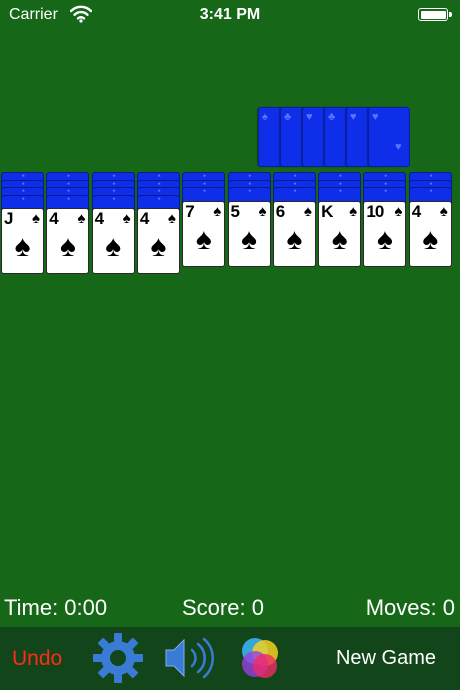  What do you see at coordinates (389, 137) in the screenshot?
I see `stock-card: ♥♥` at bounding box center [389, 137].